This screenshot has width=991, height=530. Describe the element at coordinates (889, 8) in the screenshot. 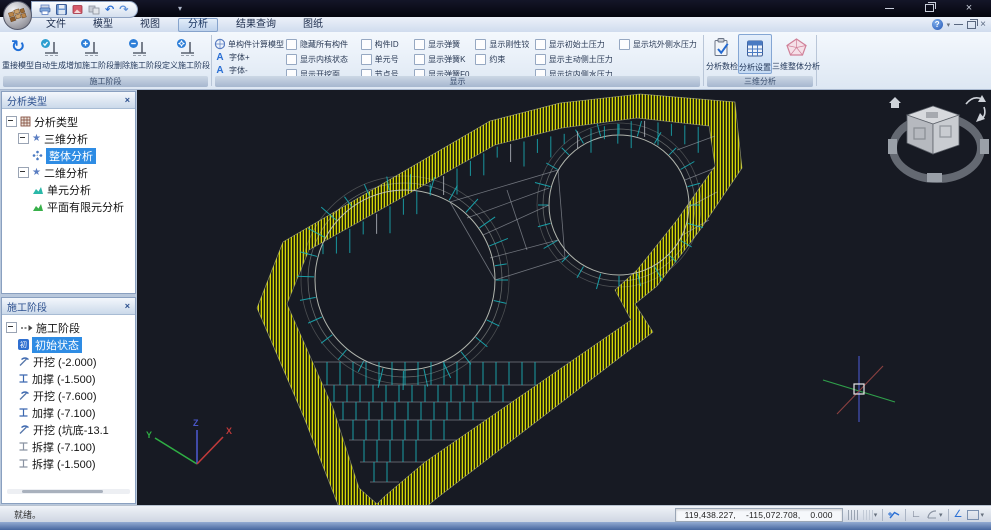

I see `minimize-button` at that location.